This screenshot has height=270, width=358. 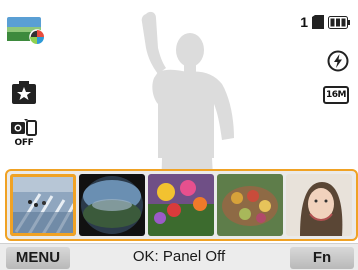 I want to click on filter-miniature, so click(x=43, y=205).